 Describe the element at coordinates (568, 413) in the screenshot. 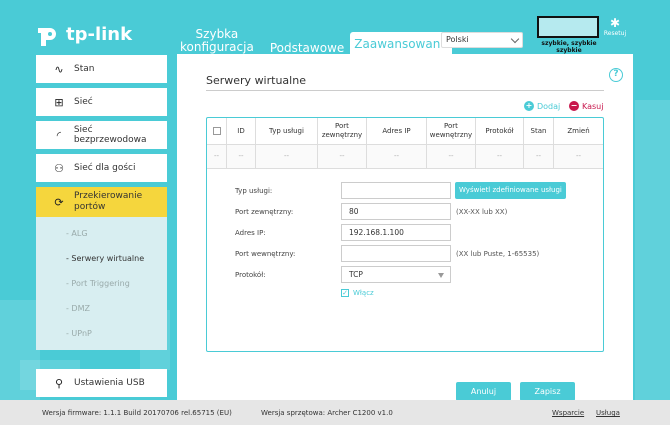

I see `support-link: Wsparcie` at that location.